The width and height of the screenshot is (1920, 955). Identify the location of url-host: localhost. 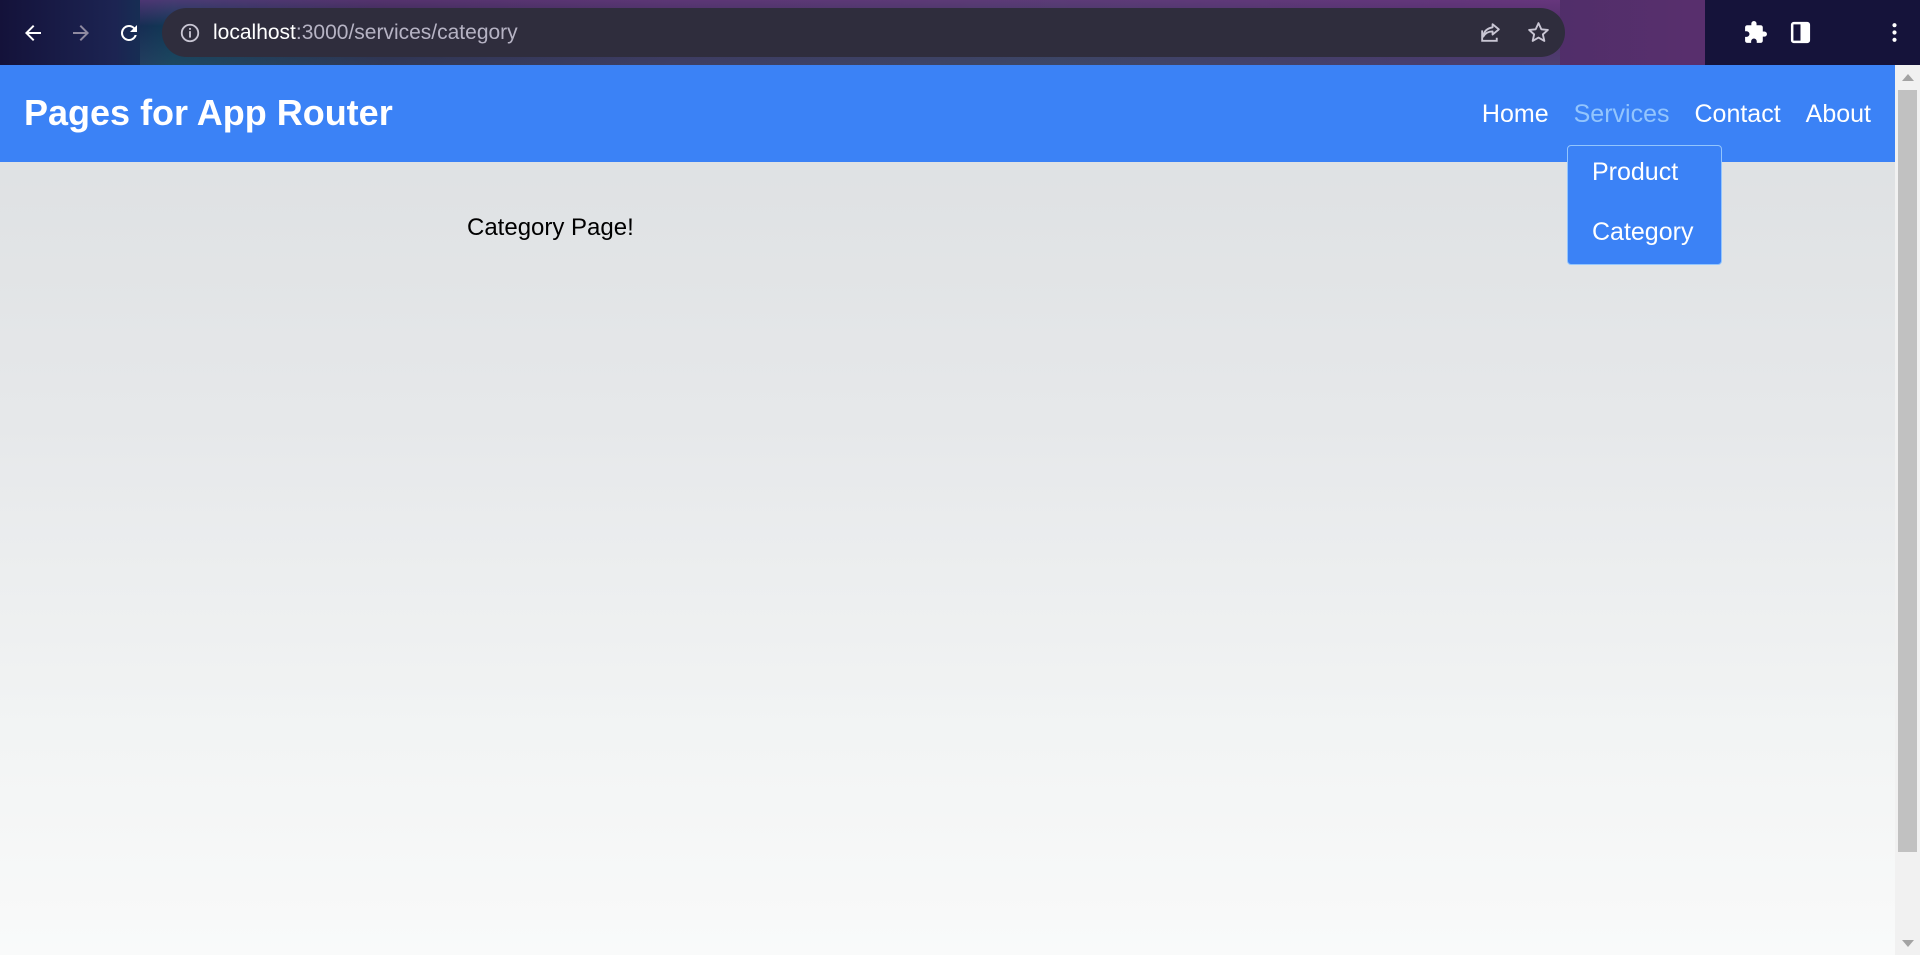
(254, 32).